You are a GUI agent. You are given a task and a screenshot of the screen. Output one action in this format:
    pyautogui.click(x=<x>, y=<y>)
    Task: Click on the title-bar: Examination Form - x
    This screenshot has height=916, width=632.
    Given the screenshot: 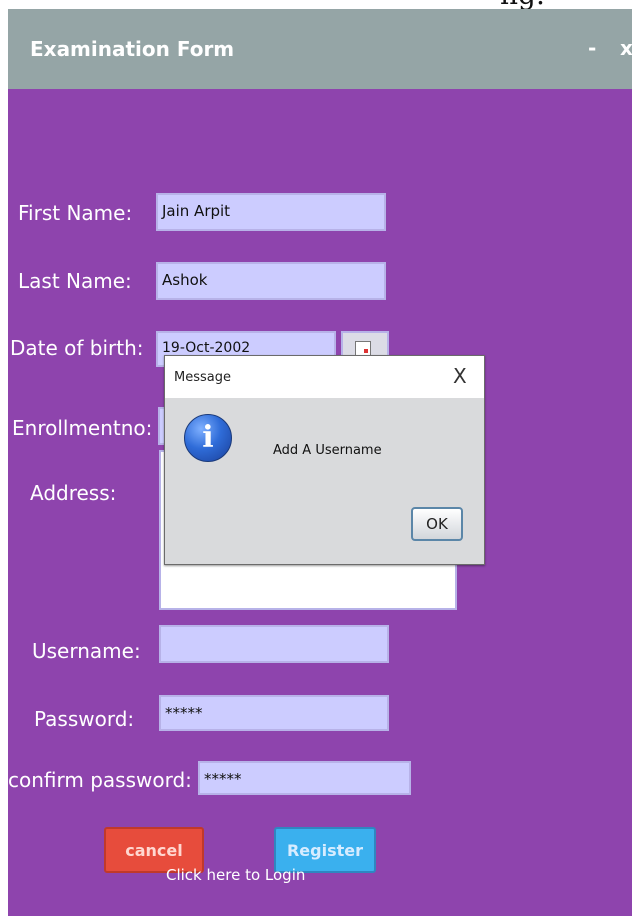 What is the action you would take?
    pyautogui.click(x=320, y=49)
    